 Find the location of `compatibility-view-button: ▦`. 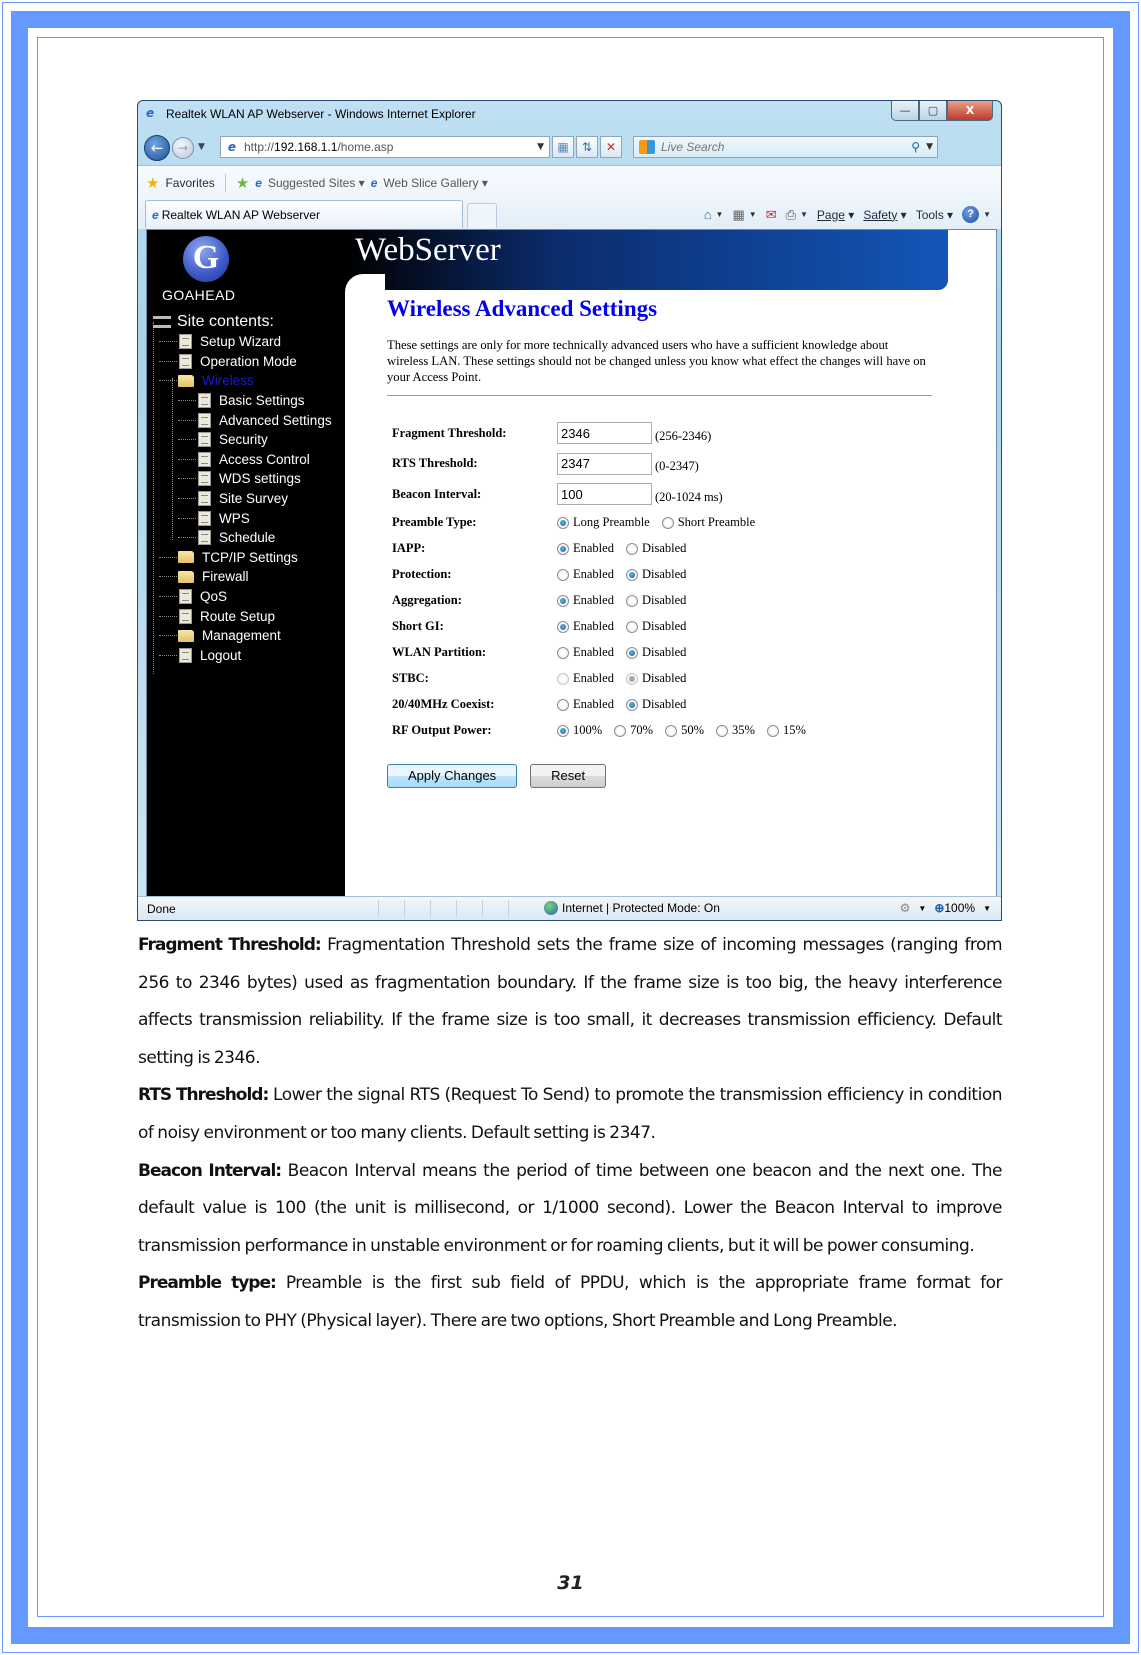

compatibility-view-button: ▦ is located at coordinates (563, 147).